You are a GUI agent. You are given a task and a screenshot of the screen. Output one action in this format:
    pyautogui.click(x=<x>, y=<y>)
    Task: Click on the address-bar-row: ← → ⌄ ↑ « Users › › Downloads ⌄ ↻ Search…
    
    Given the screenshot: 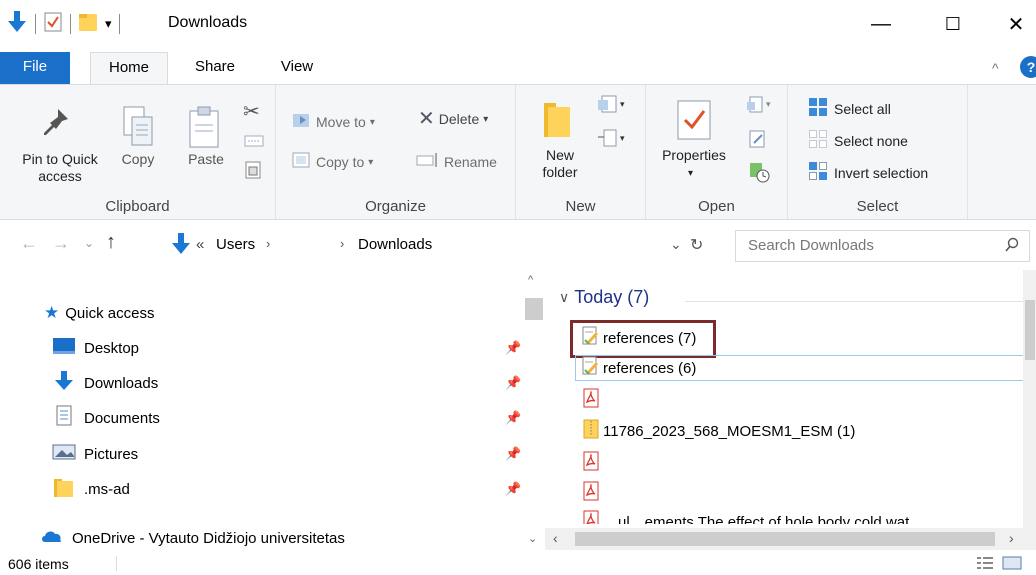 What is the action you would take?
    pyautogui.click(x=518, y=245)
    